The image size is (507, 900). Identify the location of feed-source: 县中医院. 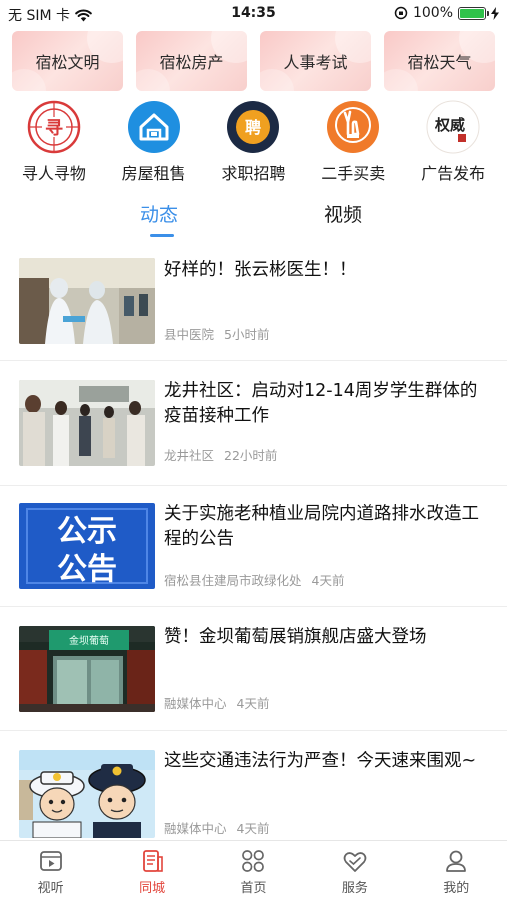
(189, 334).